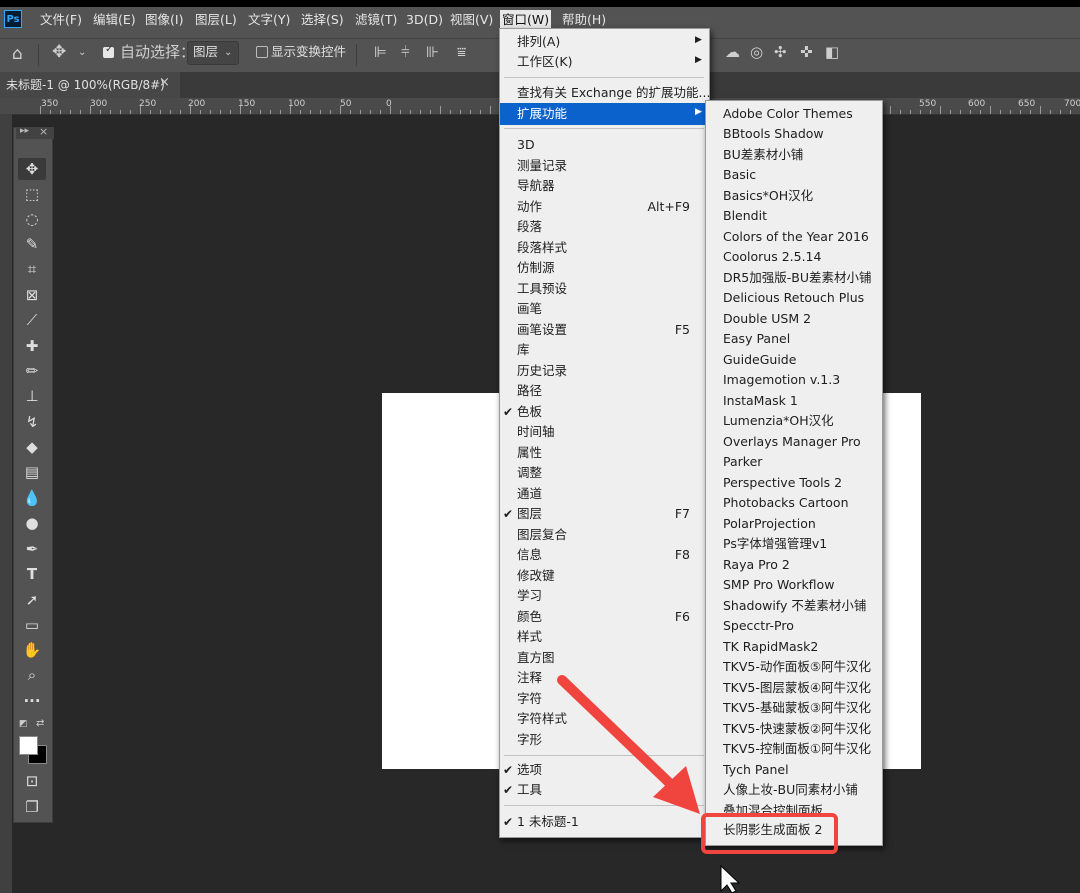 This screenshot has width=1080, height=893. What do you see at coordinates (730, 878) in the screenshot?
I see `mouse-cursor-icon` at bounding box center [730, 878].